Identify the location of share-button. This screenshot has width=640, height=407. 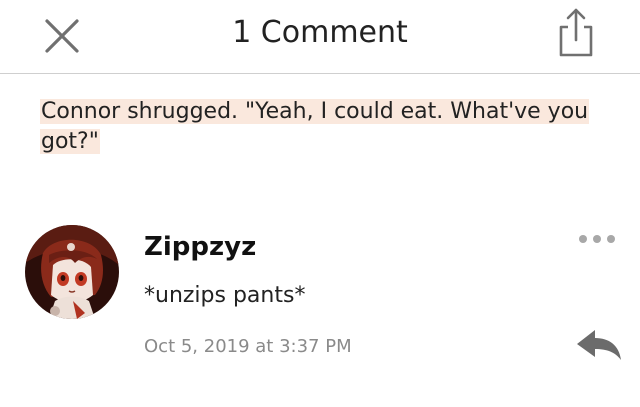
(576, 33).